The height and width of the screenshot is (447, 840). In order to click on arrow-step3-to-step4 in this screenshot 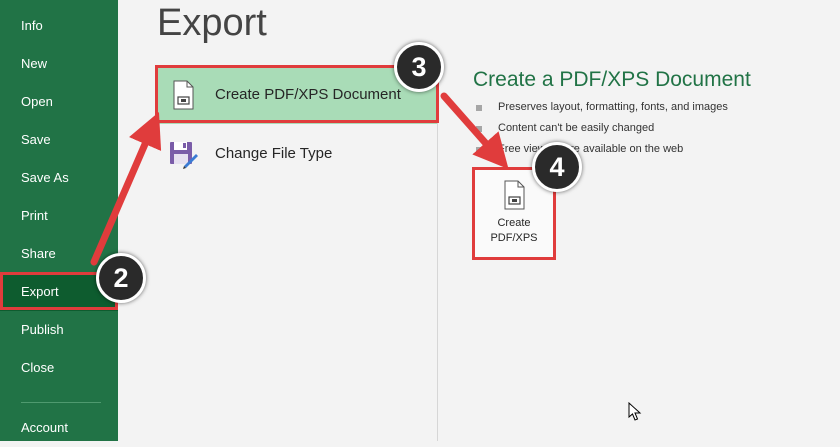, I will do `click(474, 131)`.